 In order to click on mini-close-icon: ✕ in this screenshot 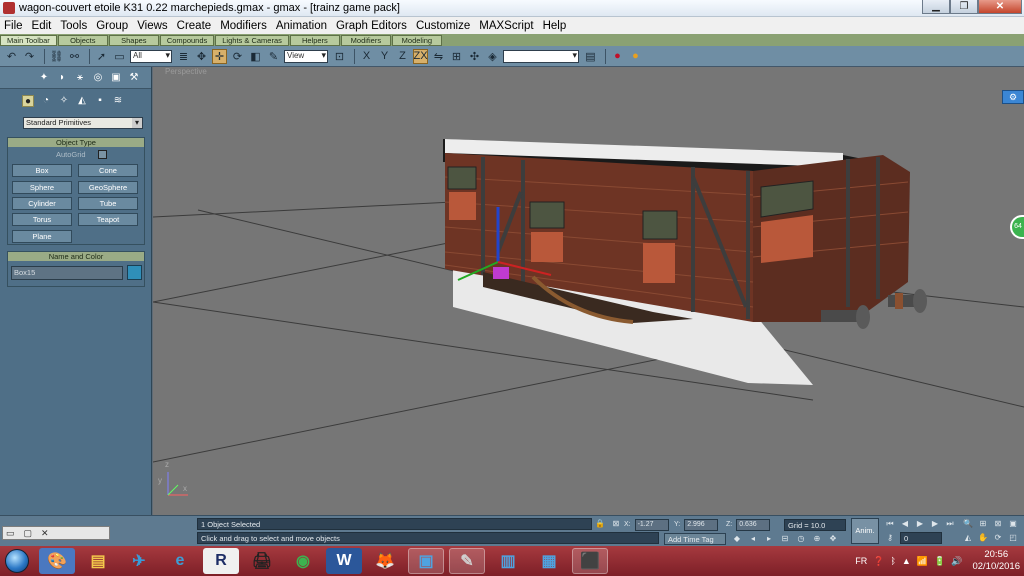, I will do `click(45, 533)`.